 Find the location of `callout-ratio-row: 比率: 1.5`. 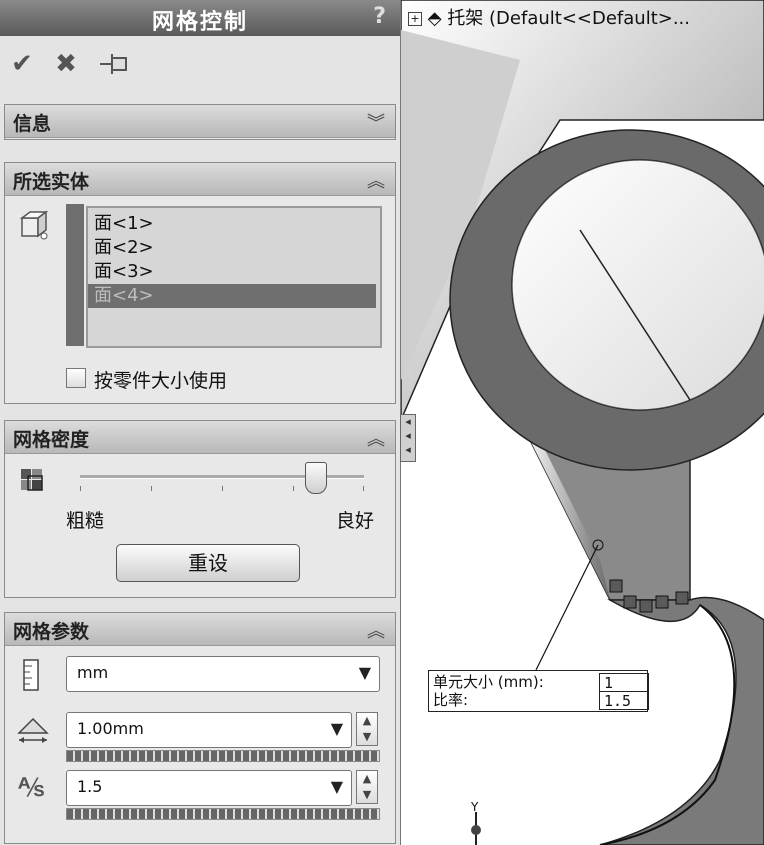

callout-ratio-row: 比率: 1.5 is located at coordinates (541, 700).